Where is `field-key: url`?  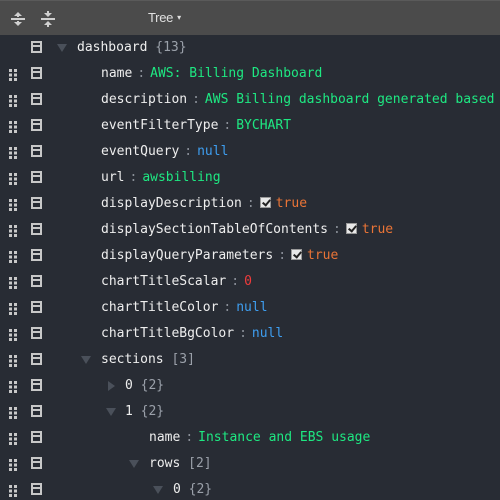
field-key: url is located at coordinates (112, 177).